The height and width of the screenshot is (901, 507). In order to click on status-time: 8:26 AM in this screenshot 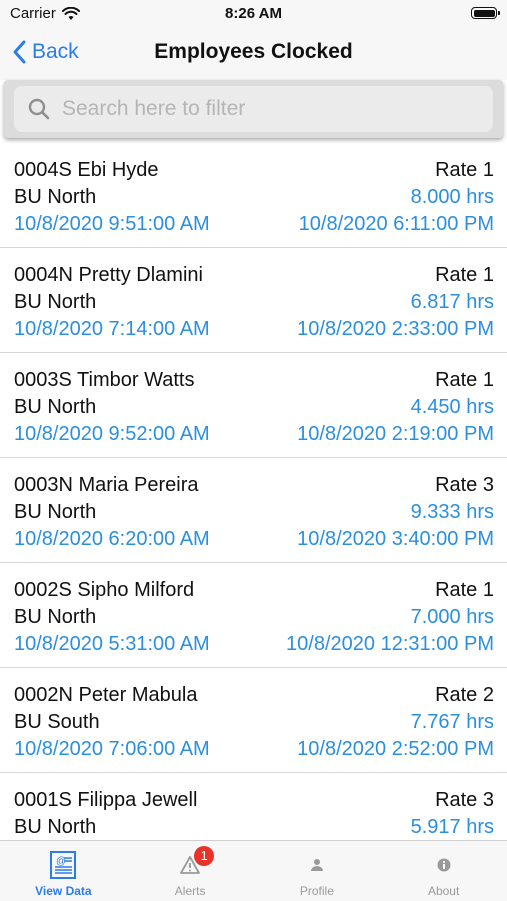, I will do `click(253, 13)`.